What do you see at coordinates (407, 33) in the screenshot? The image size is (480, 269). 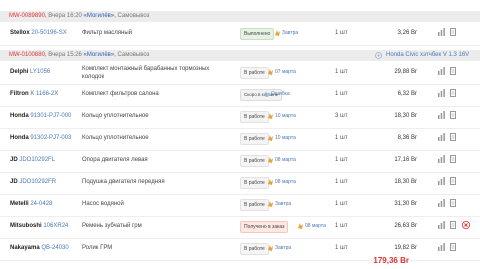 I see `item-price: 3,26 Br` at bounding box center [407, 33].